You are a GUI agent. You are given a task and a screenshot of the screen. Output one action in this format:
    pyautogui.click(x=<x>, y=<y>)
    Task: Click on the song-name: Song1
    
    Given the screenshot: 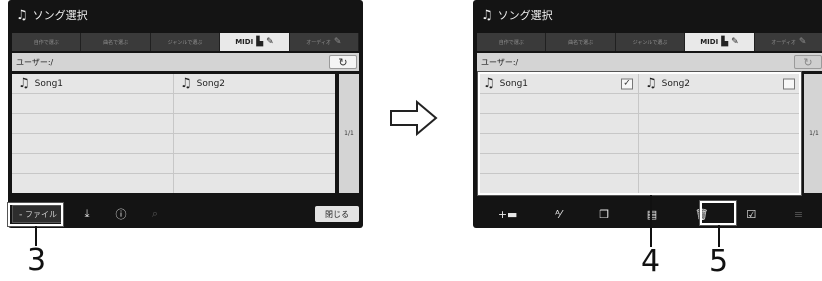 What is the action you would take?
    pyautogui.click(x=49, y=83)
    